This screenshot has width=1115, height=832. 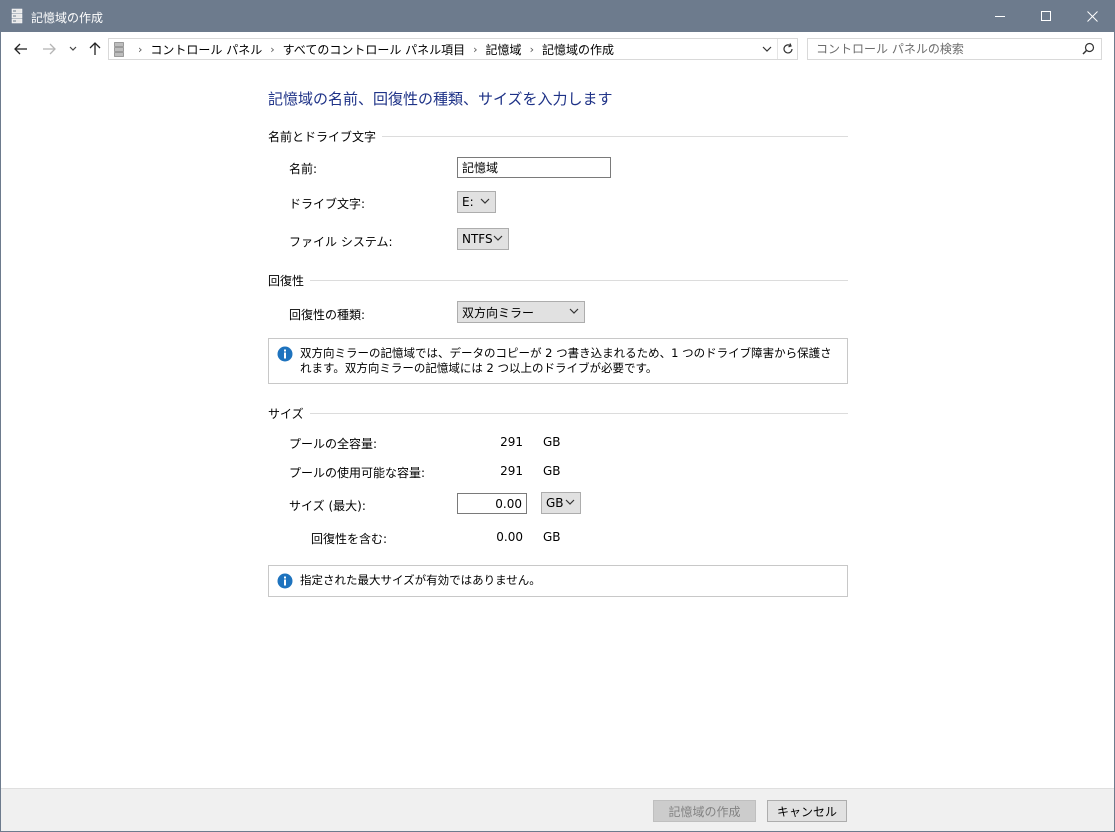 What do you see at coordinates (477, 239) in the screenshot?
I see `file-system-value: NTFS` at bounding box center [477, 239].